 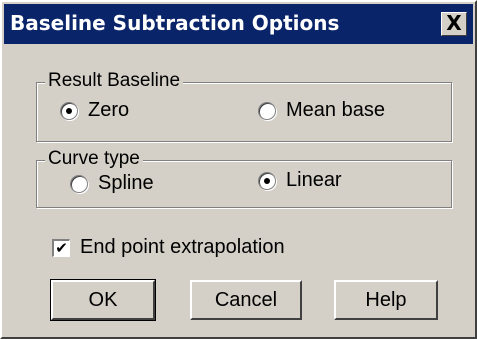 I want to click on radio-linear: Linear, so click(x=300, y=180).